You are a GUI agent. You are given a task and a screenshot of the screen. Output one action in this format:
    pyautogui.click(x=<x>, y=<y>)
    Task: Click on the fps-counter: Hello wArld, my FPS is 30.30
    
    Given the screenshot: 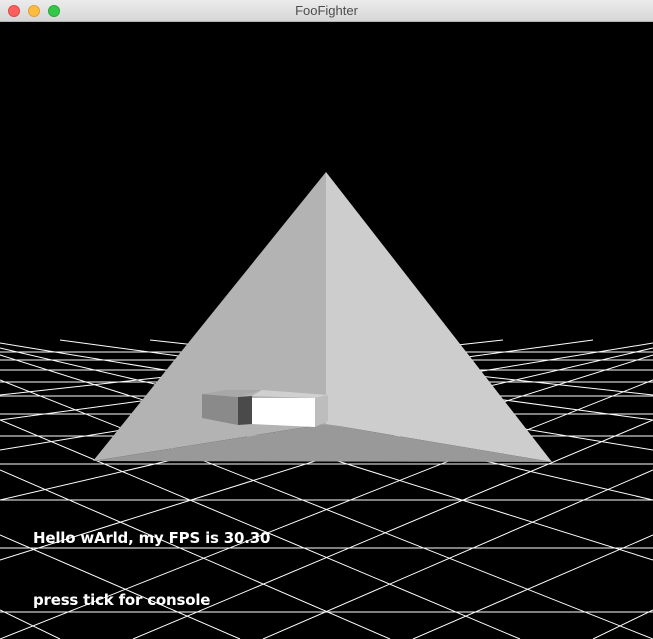 What is the action you would take?
    pyautogui.click(x=152, y=538)
    